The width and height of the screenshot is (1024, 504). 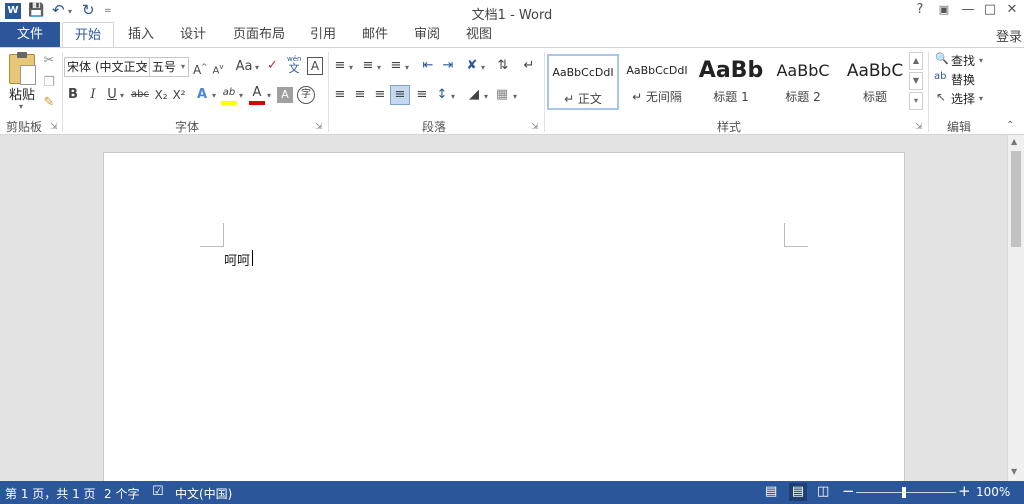 I want to click on bold-button: B, so click(x=73, y=95).